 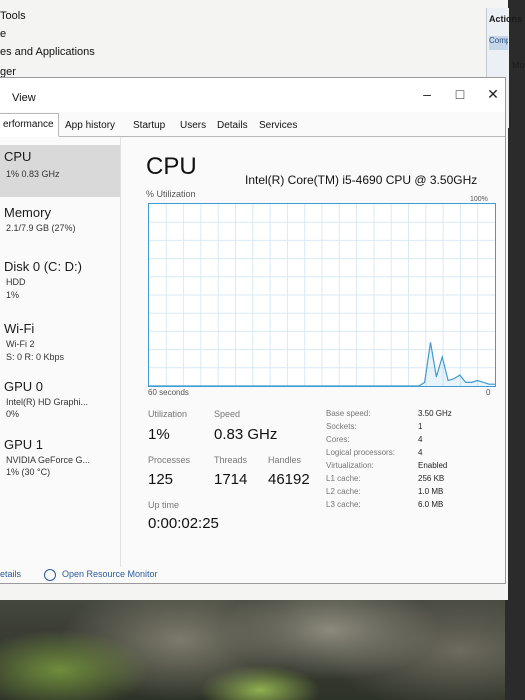 I want to click on sidebar-item-disk-type: HDD, so click(x=16, y=282).